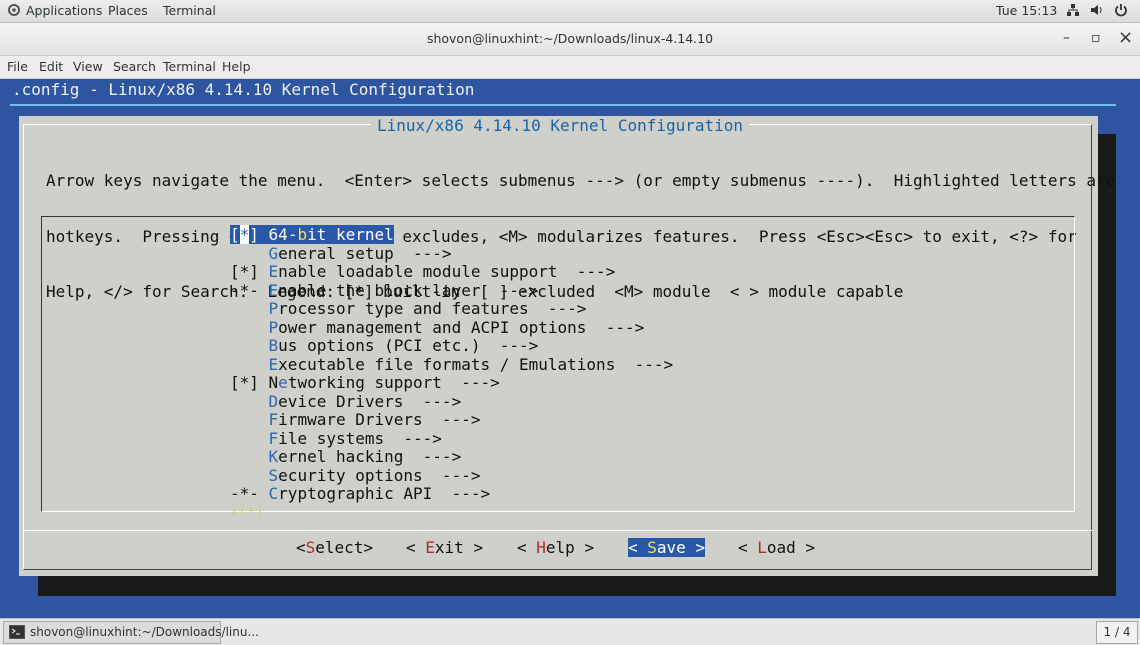 The width and height of the screenshot is (1140, 645). I want to click on applications-icon, so click(14, 11).